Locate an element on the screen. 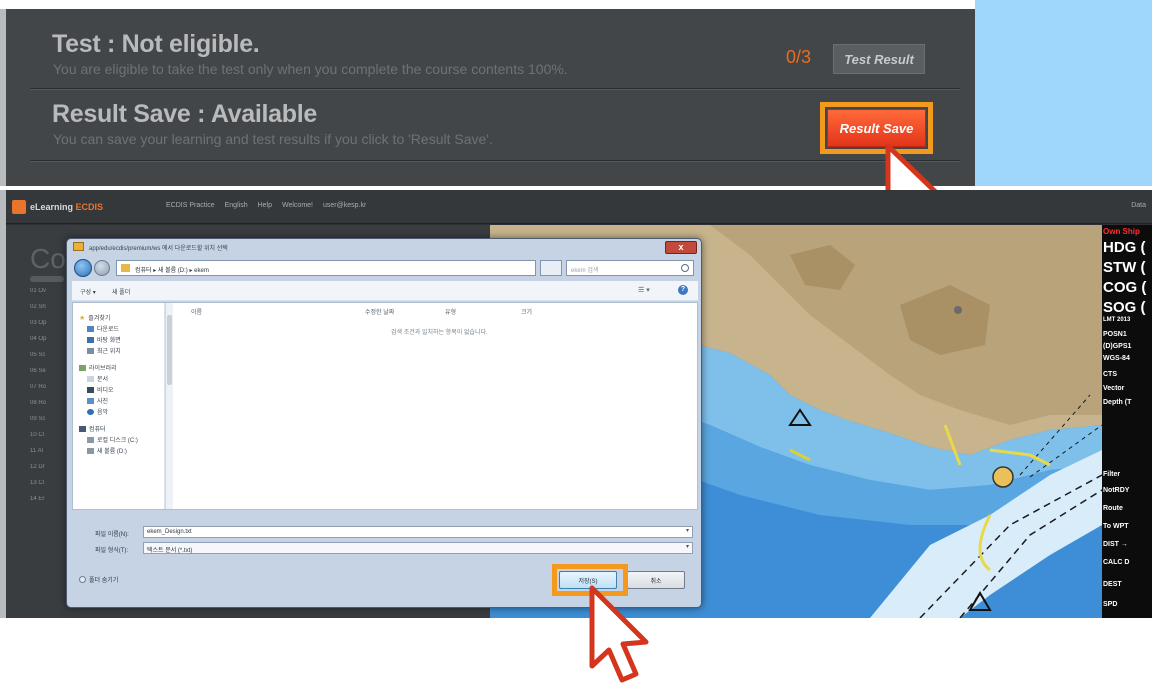  scrollbar-thumb is located at coordinates (169, 350).